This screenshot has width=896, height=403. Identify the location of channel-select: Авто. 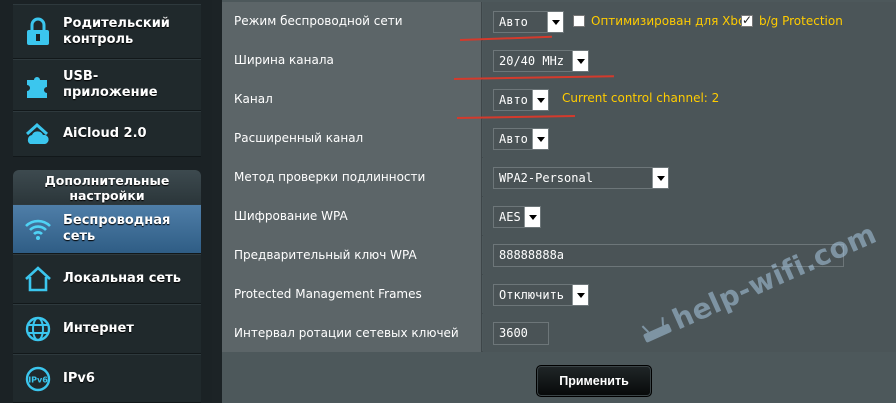
(521, 100).